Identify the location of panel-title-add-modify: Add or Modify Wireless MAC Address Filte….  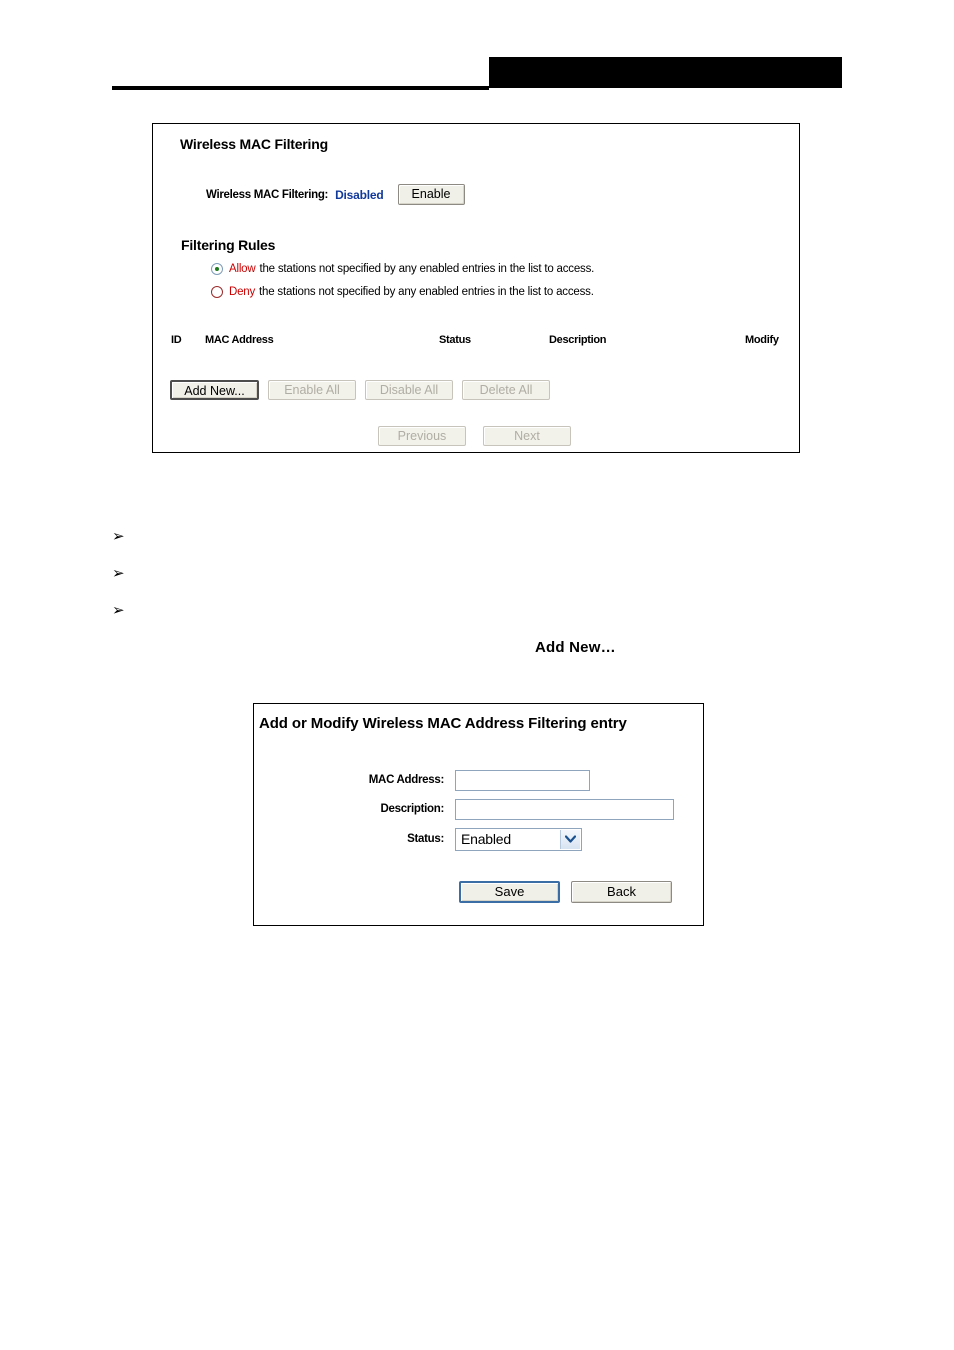
(443, 723).